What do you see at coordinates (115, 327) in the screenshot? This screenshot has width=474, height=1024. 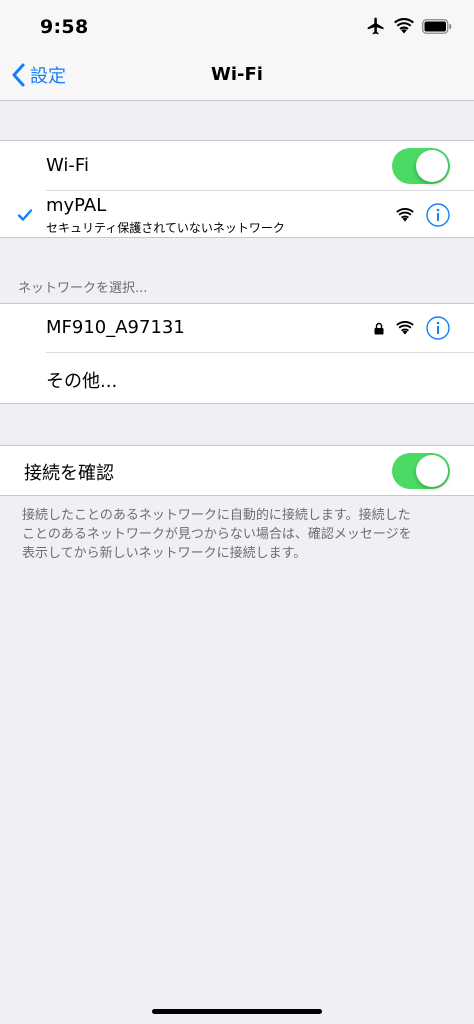 I see `network-name: MF910_A97131` at bounding box center [115, 327].